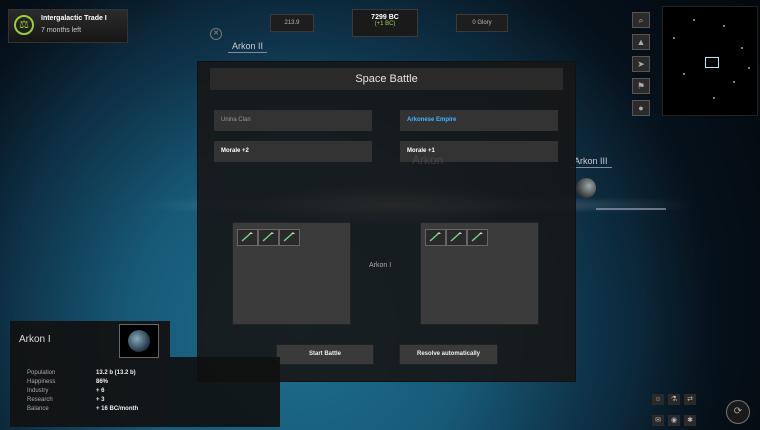  What do you see at coordinates (74, 18) in the screenshot?
I see `quest-title: Intergalactic Trade I` at bounding box center [74, 18].